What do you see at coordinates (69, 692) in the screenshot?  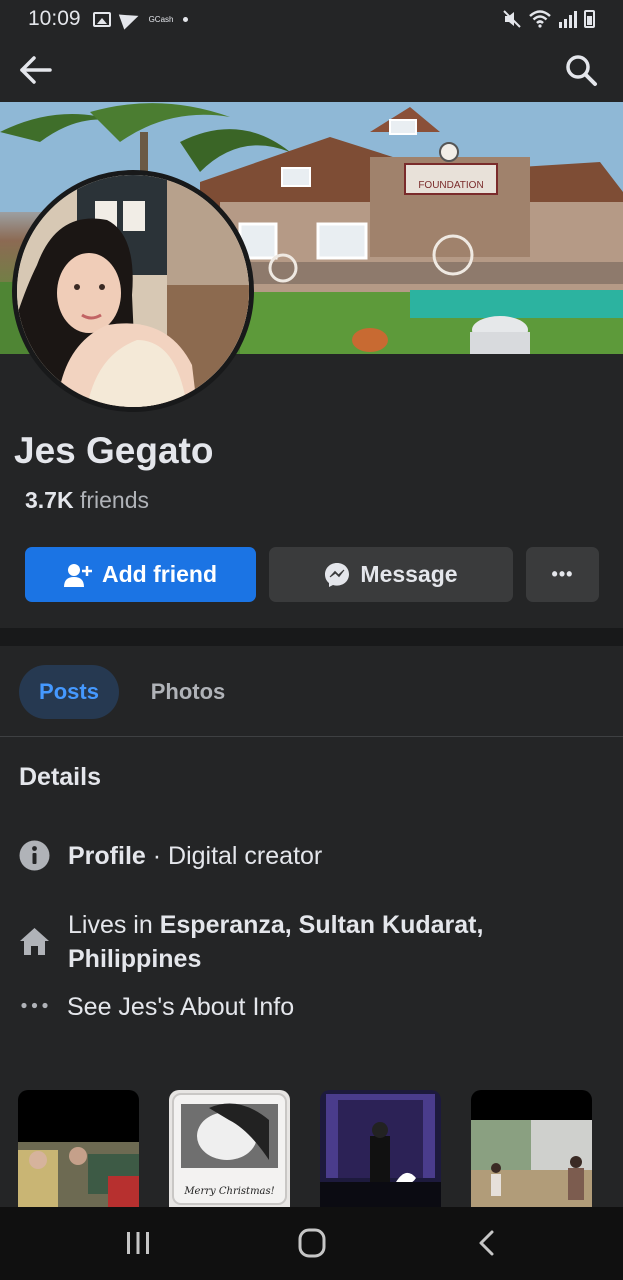 I see `tab-posts: Posts` at bounding box center [69, 692].